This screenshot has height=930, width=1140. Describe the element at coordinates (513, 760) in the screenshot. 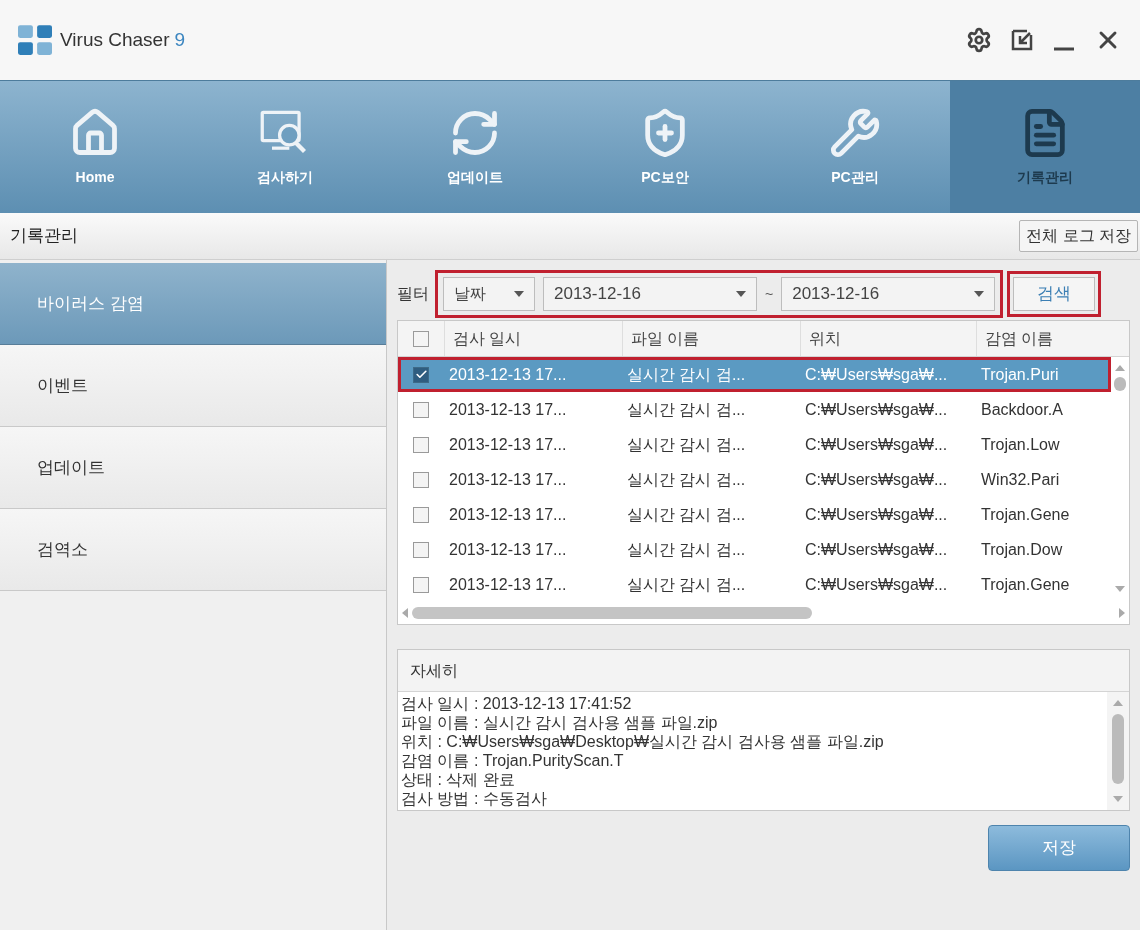

I see `detail-line: 감염 이름 : Trojan.PurityScan.T` at that location.